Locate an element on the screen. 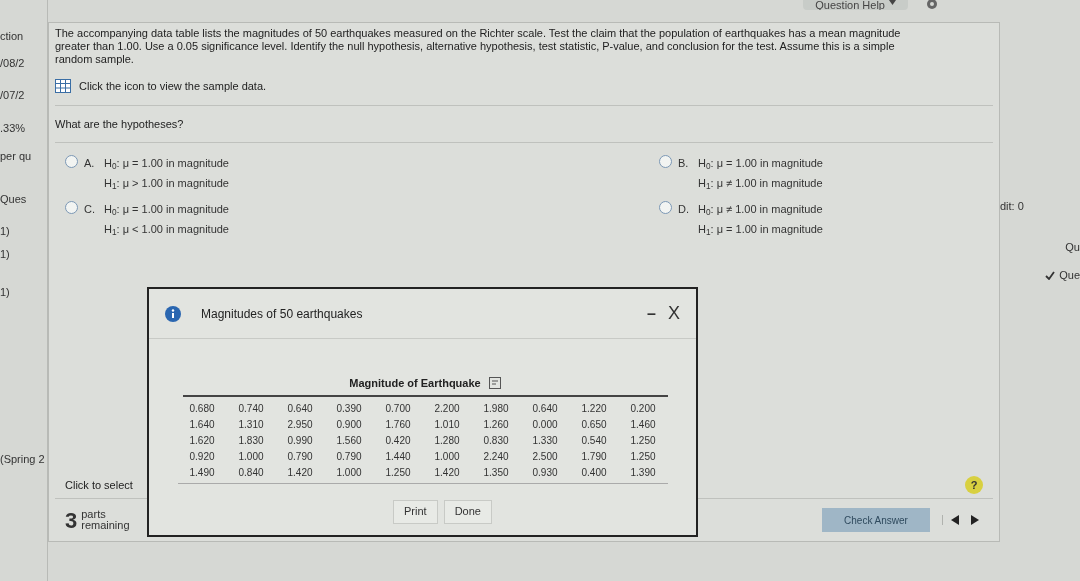  table-cell-text: 1.260 is located at coordinates (496, 424).